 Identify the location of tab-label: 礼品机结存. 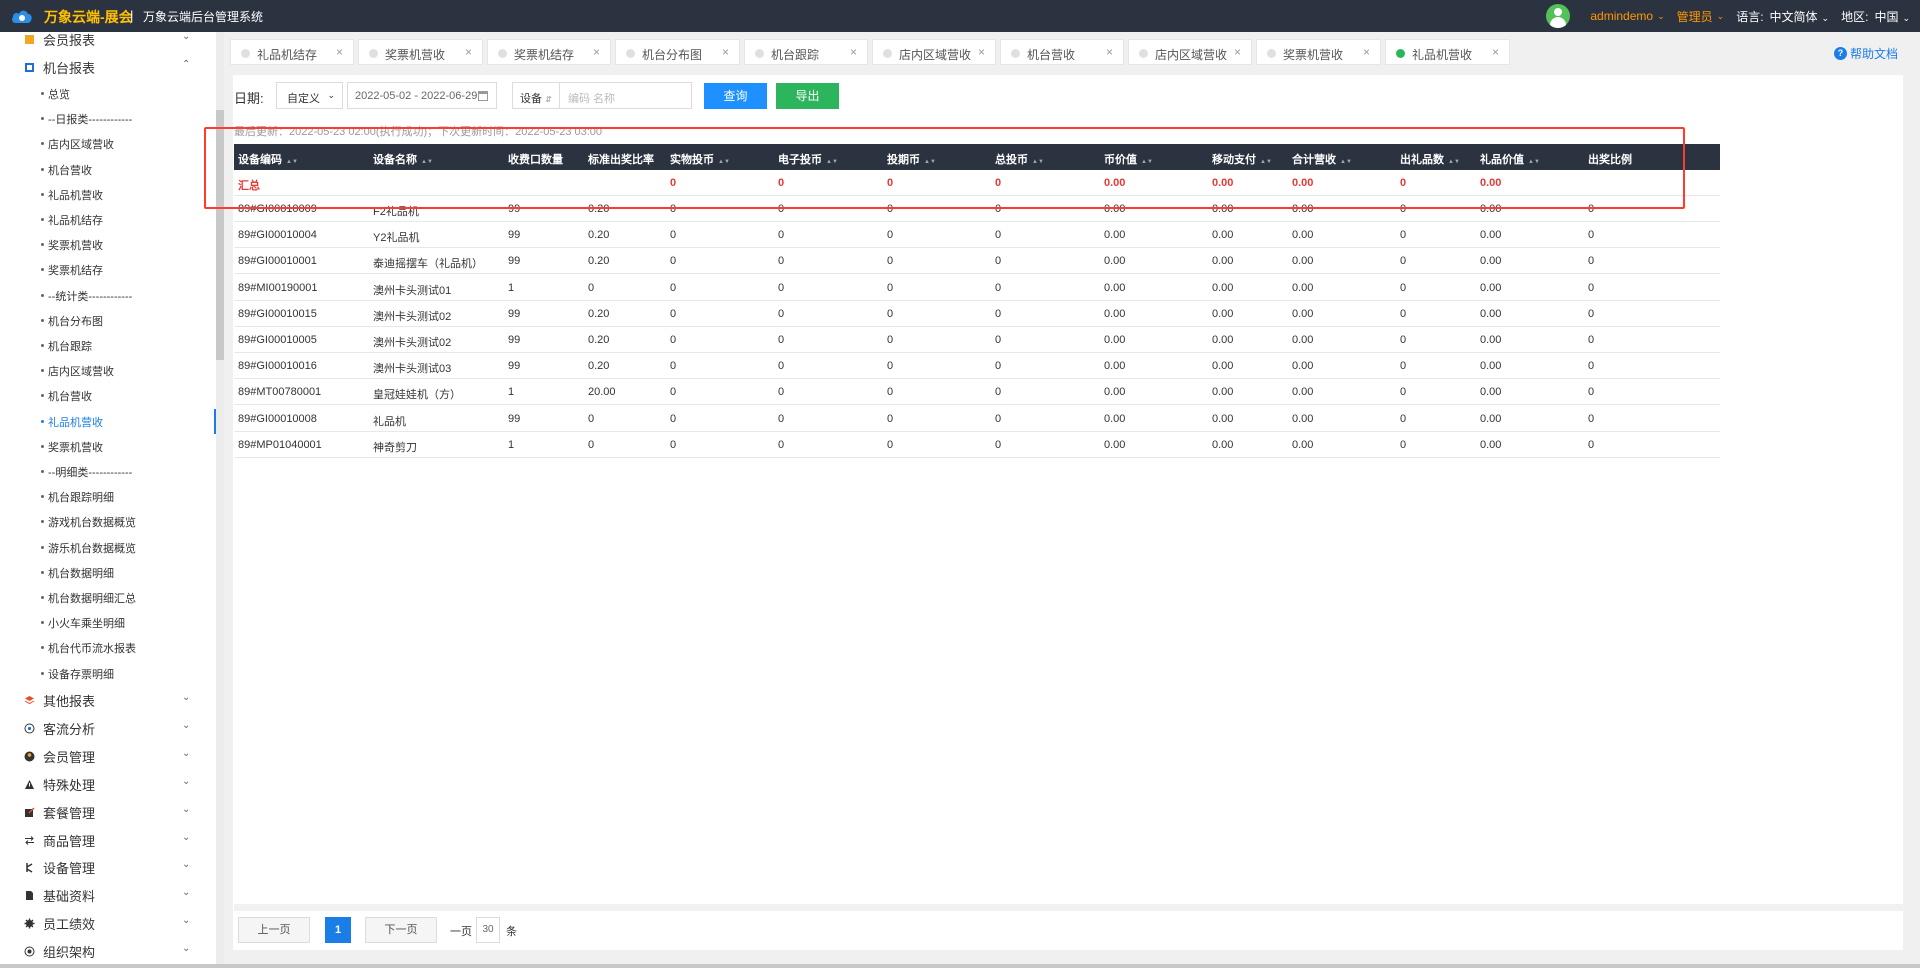
(287, 55).